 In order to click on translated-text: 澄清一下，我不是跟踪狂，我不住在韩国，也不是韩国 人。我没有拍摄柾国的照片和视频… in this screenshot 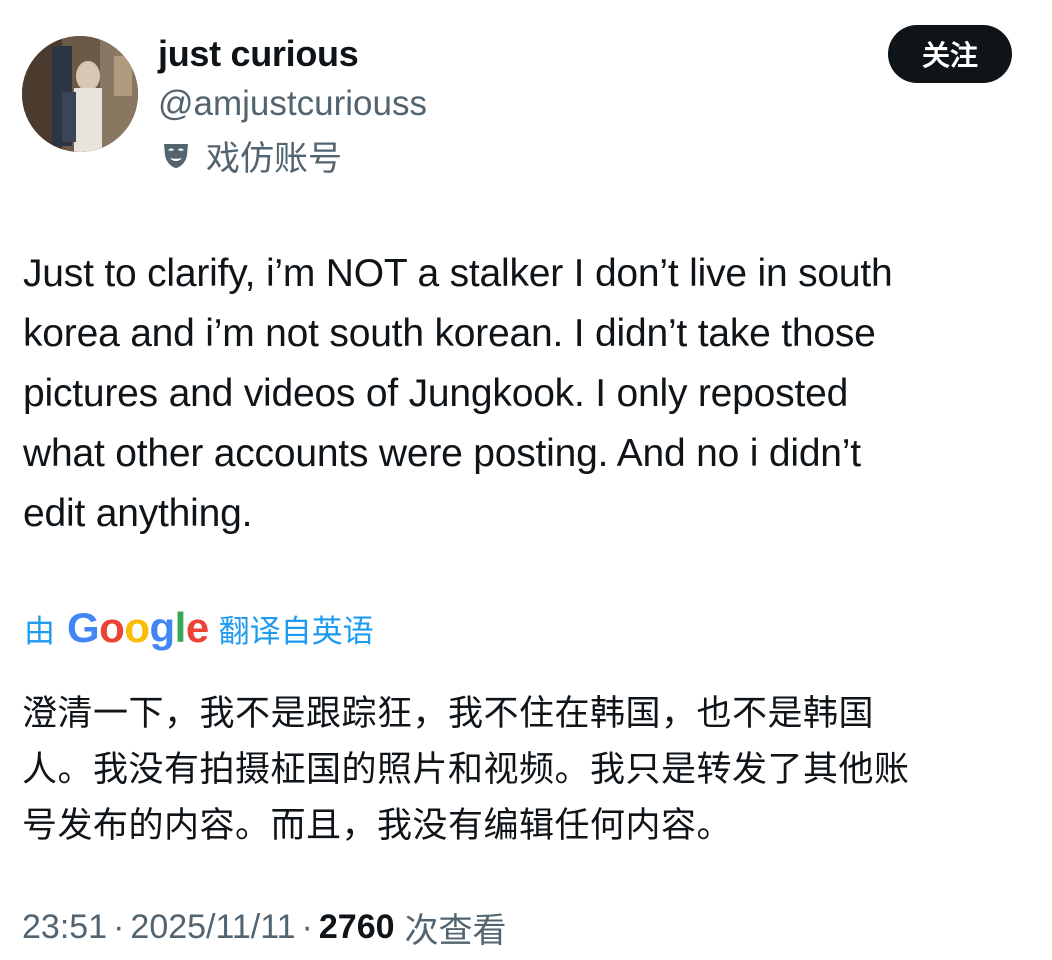, I will do `click(466, 770)`.